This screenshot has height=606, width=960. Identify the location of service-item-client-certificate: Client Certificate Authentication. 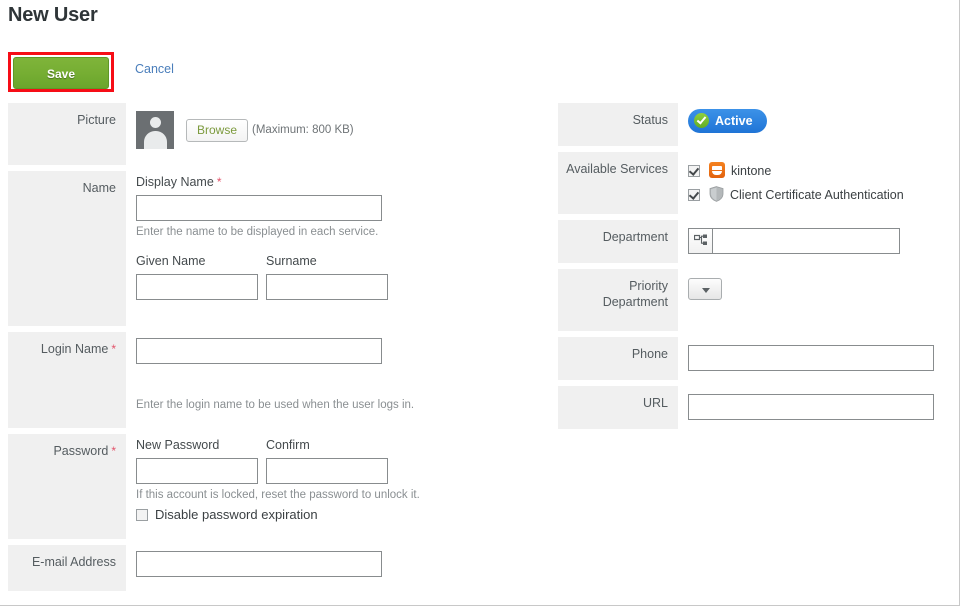
(796, 195).